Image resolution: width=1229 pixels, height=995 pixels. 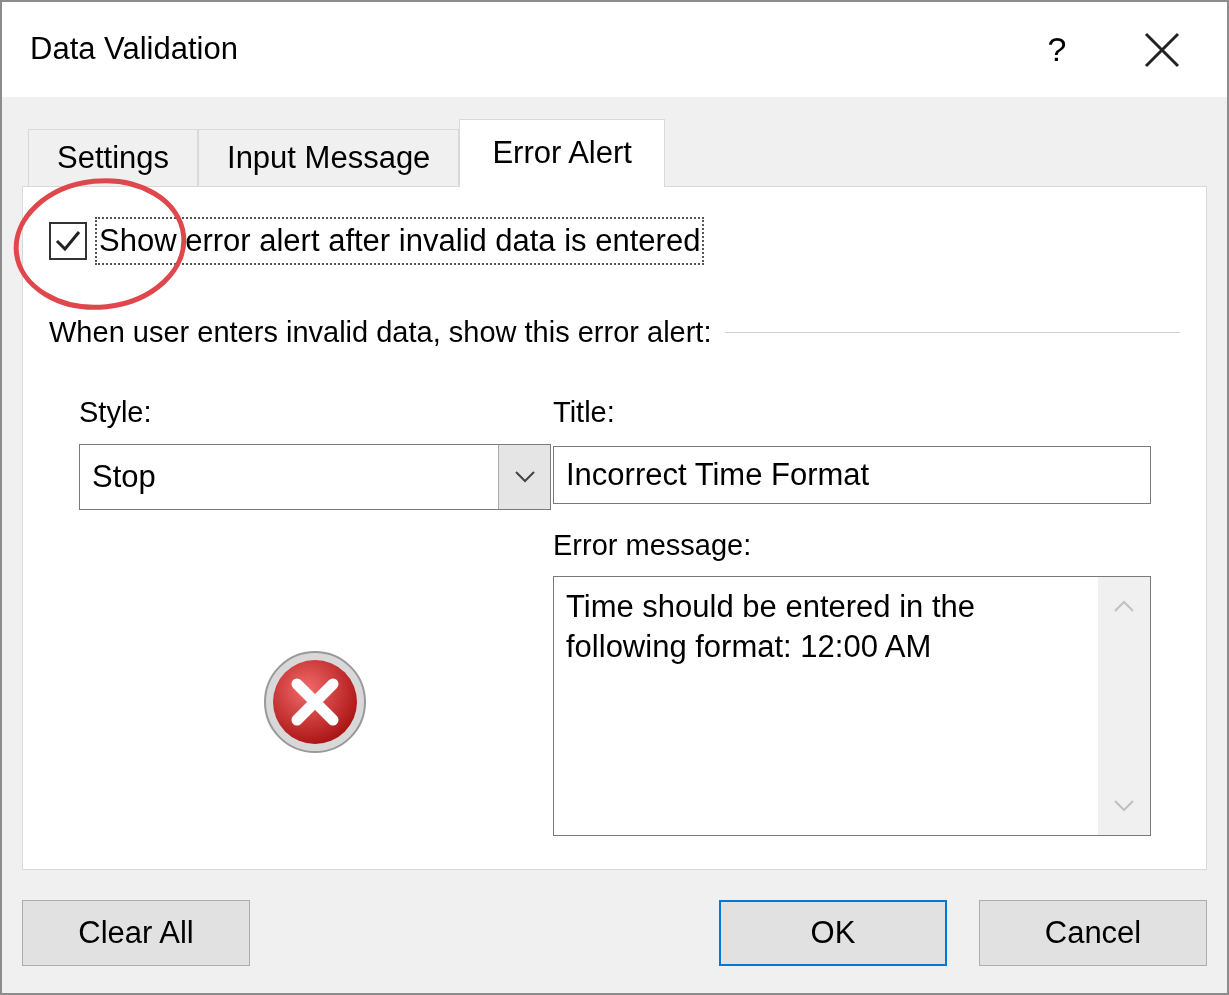 What do you see at coordinates (852, 475) in the screenshot?
I see `title-input: Incorrect Time Format` at bounding box center [852, 475].